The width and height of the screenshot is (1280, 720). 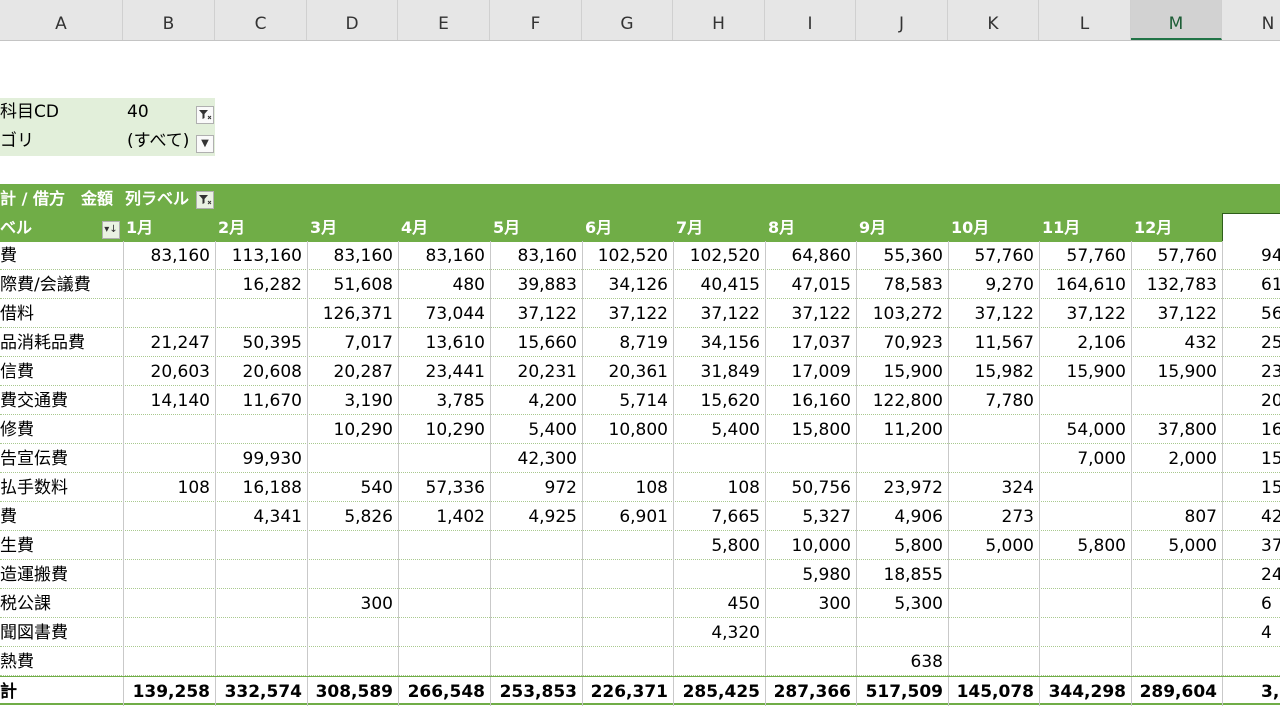 I want to click on row-label: 際費/会議費, so click(x=61, y=284).